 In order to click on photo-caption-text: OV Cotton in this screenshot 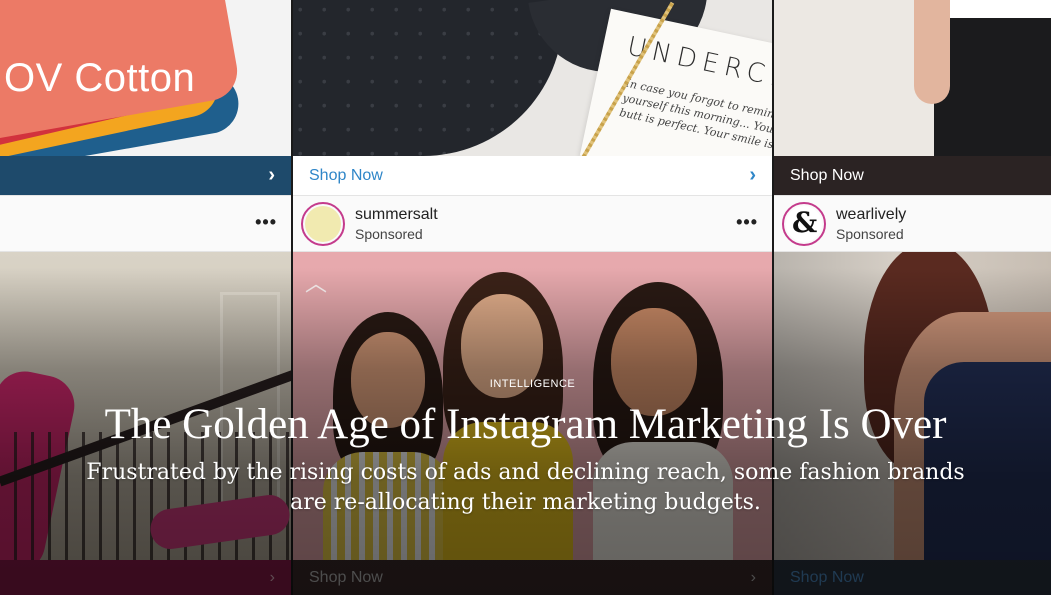, I will do `click(100, 78)`.